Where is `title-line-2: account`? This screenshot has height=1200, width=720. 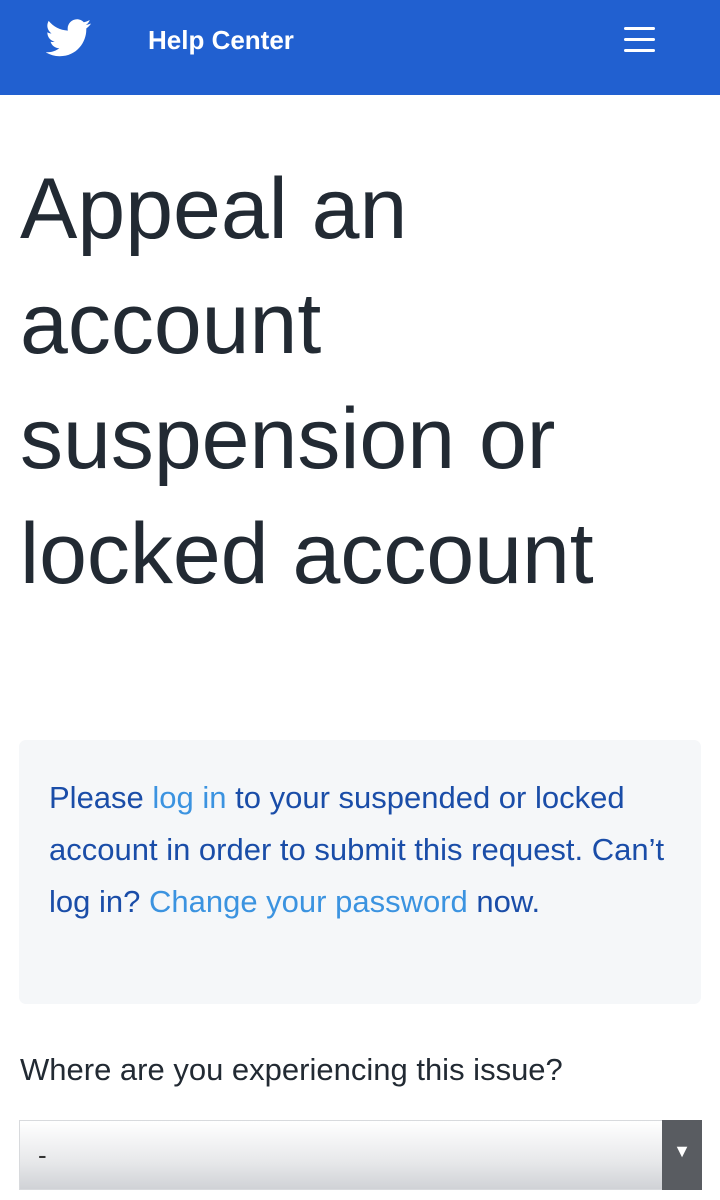
title-line-2: account is located at coordinates (171, 324).